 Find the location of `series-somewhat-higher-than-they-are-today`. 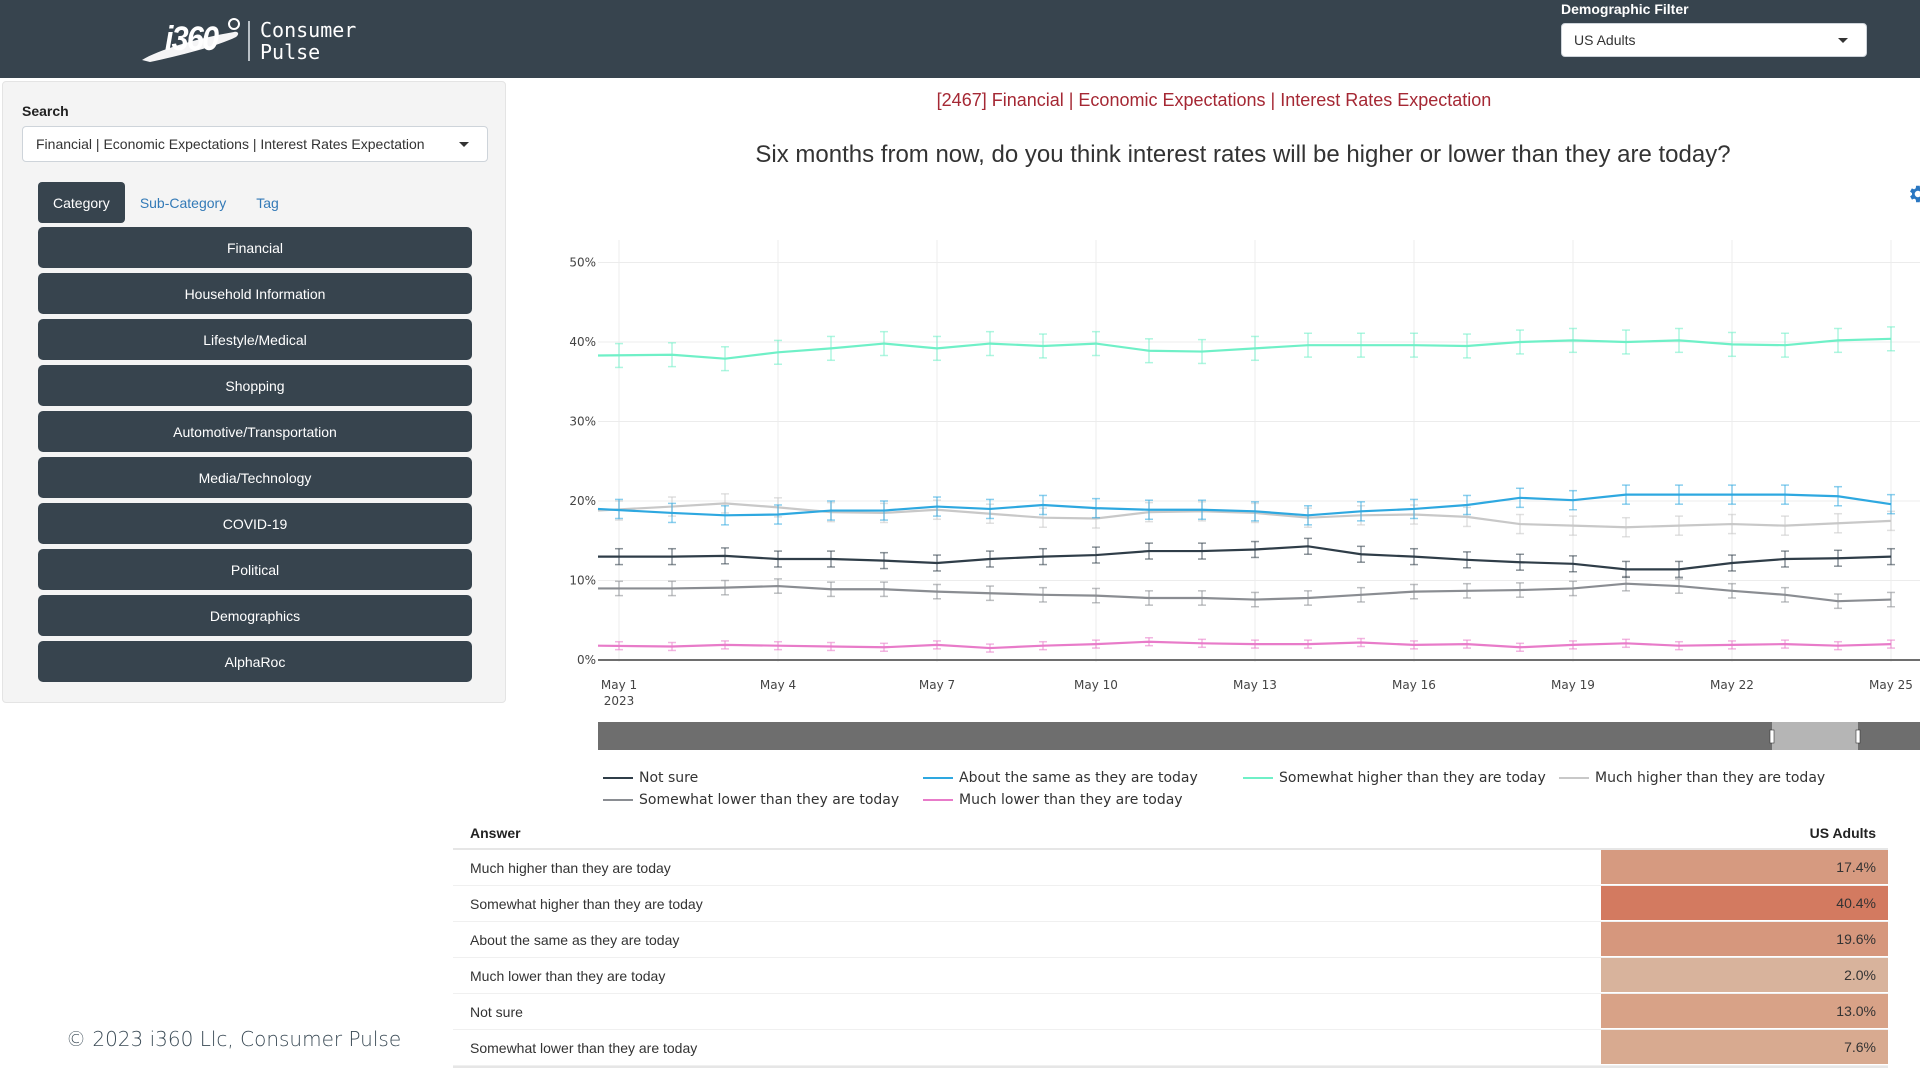

series-somewhat-higher-than-they-are-today is located at coordinates (1246, 349).